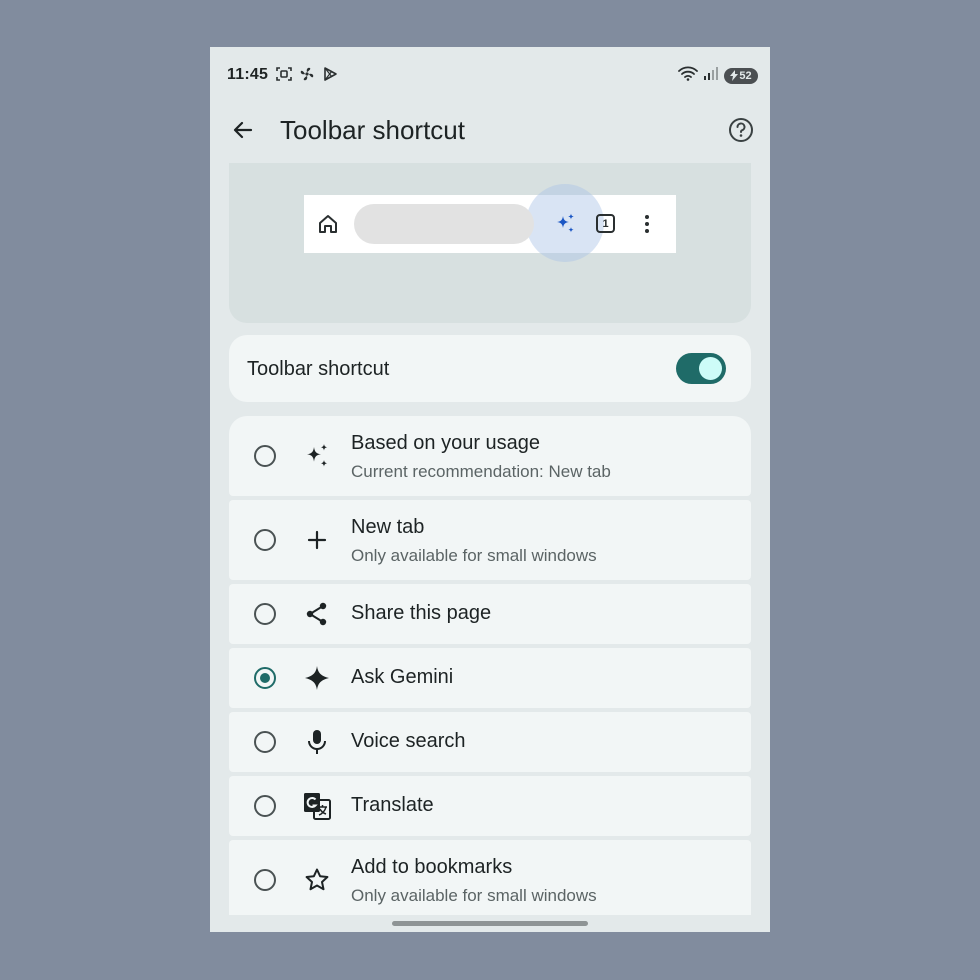  Describe the element at coordinates (490, 540) in the screenshot. I see `option-new-tab: New tab Only available for small windows` at that location.